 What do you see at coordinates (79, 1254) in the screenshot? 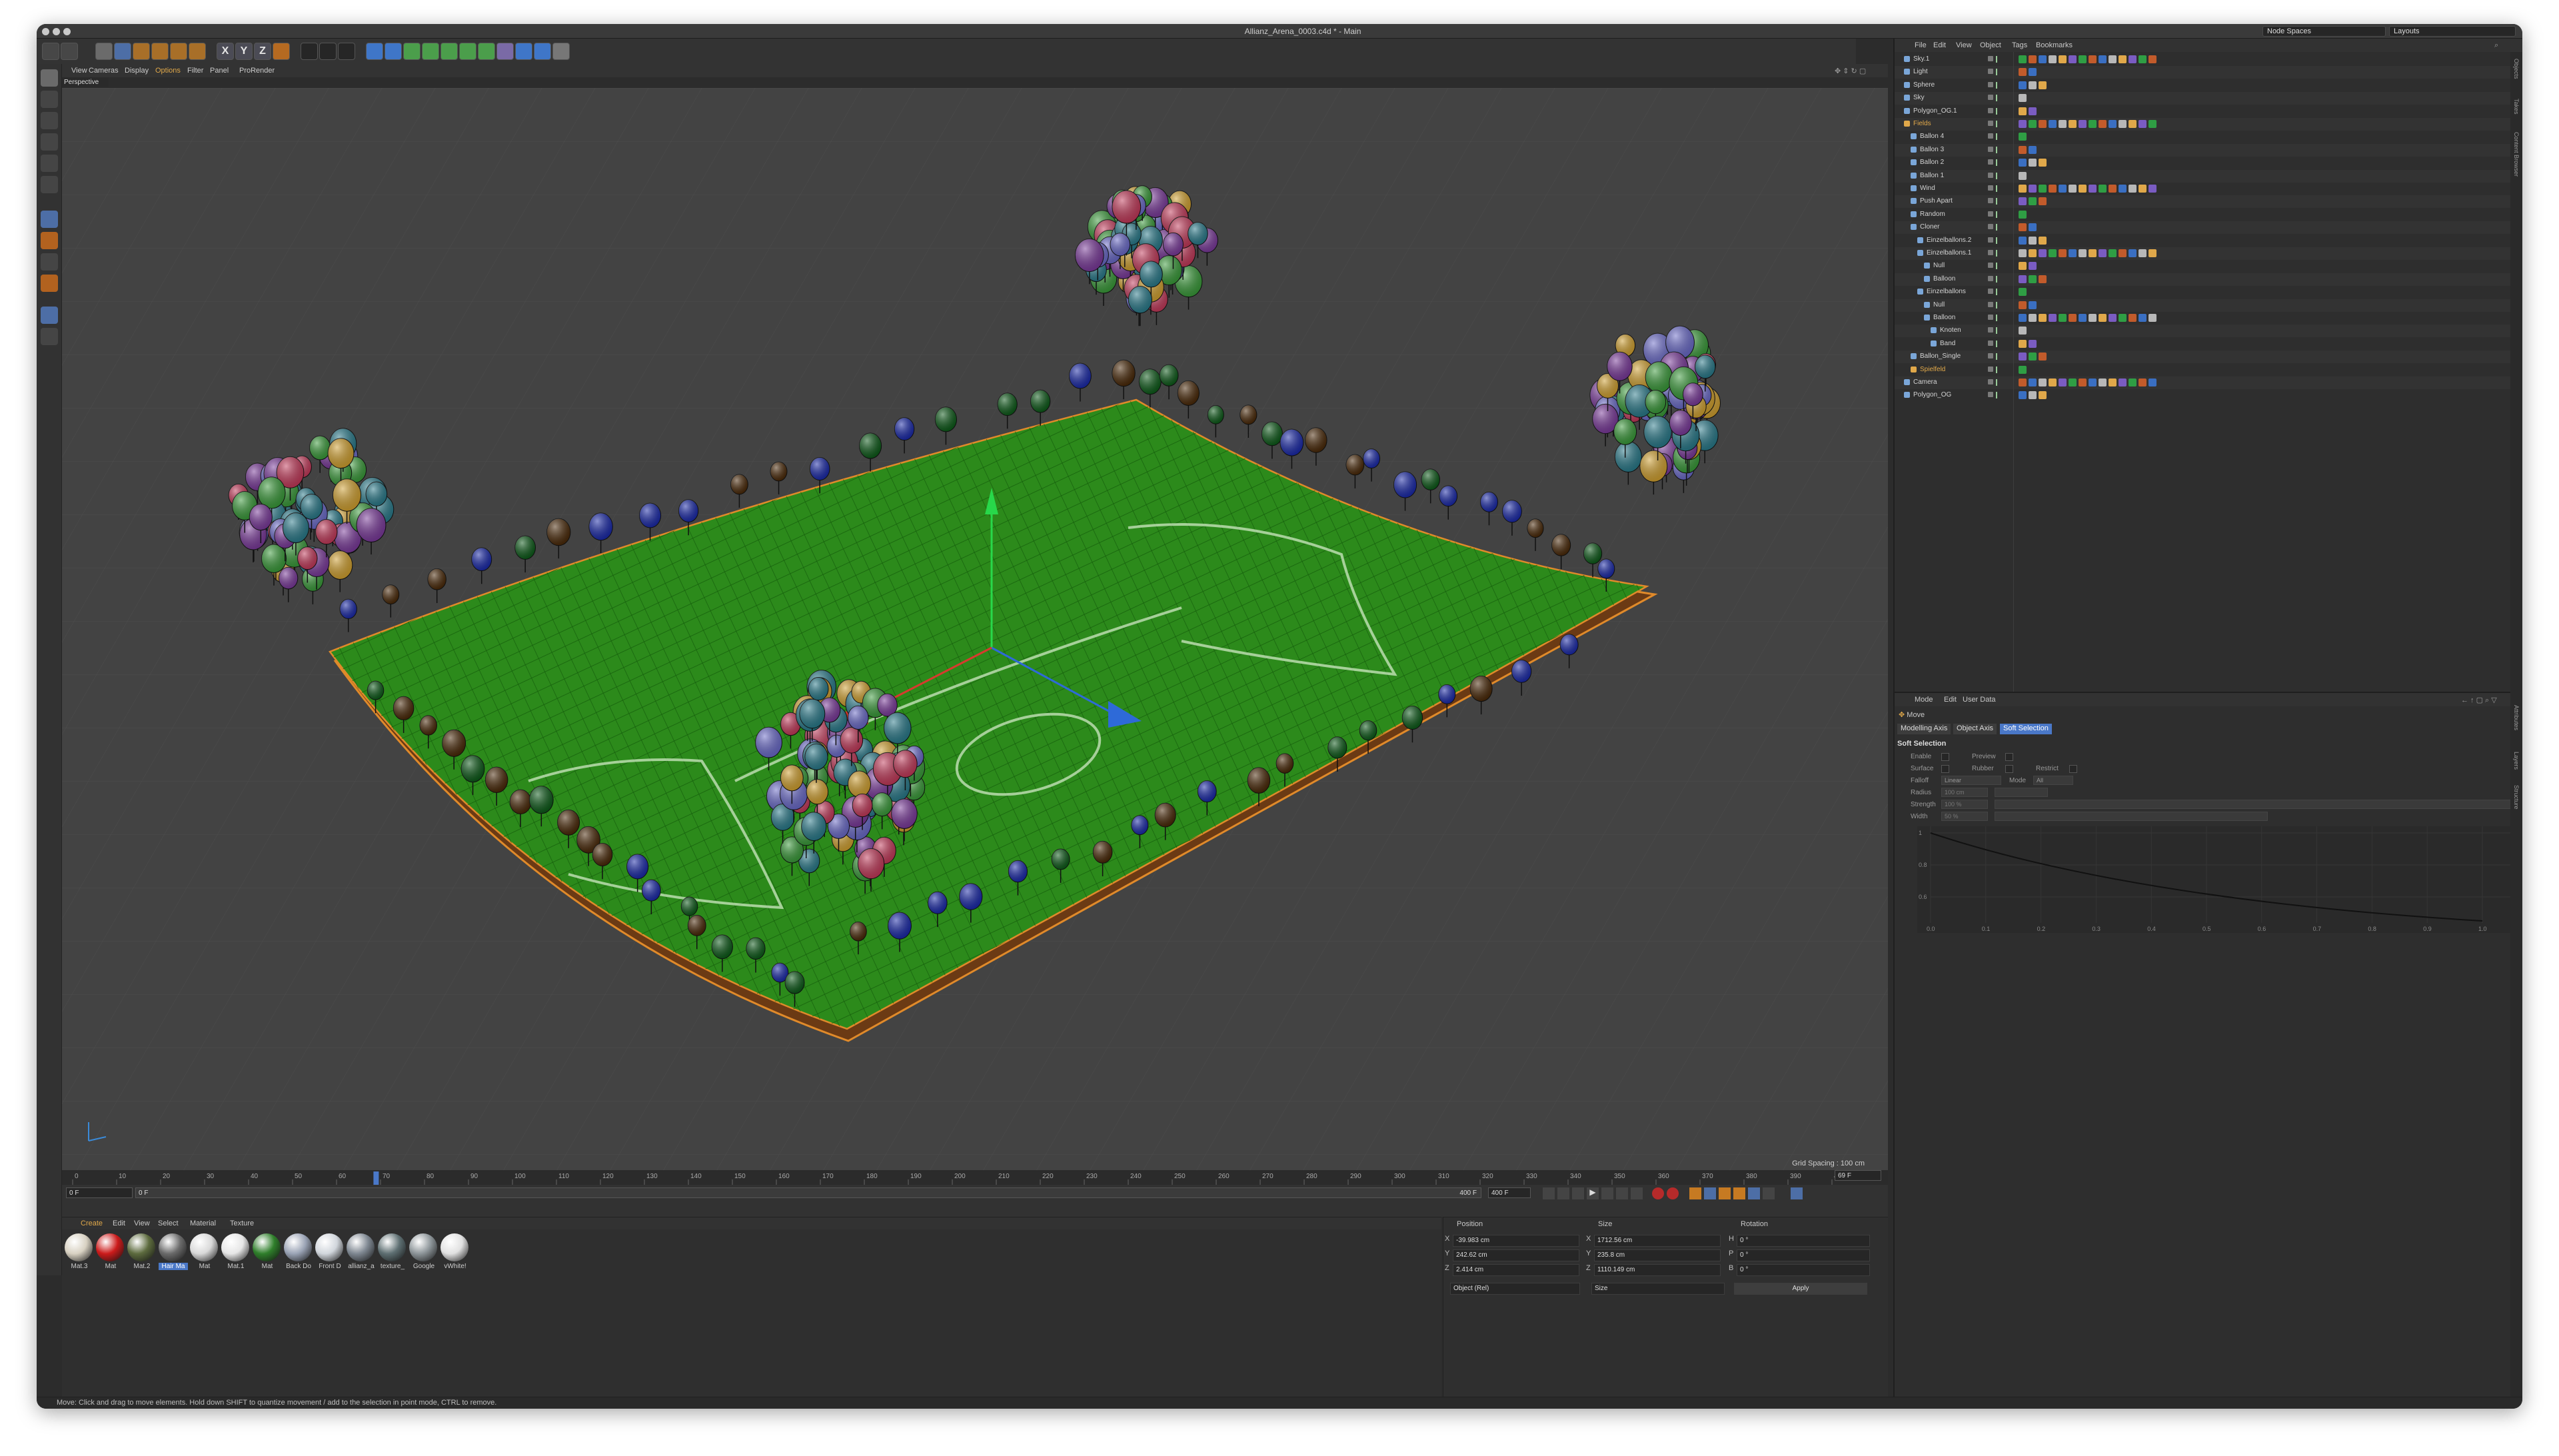
I see `material-swatch: Mat.3` at bounding box center [79, 1254].